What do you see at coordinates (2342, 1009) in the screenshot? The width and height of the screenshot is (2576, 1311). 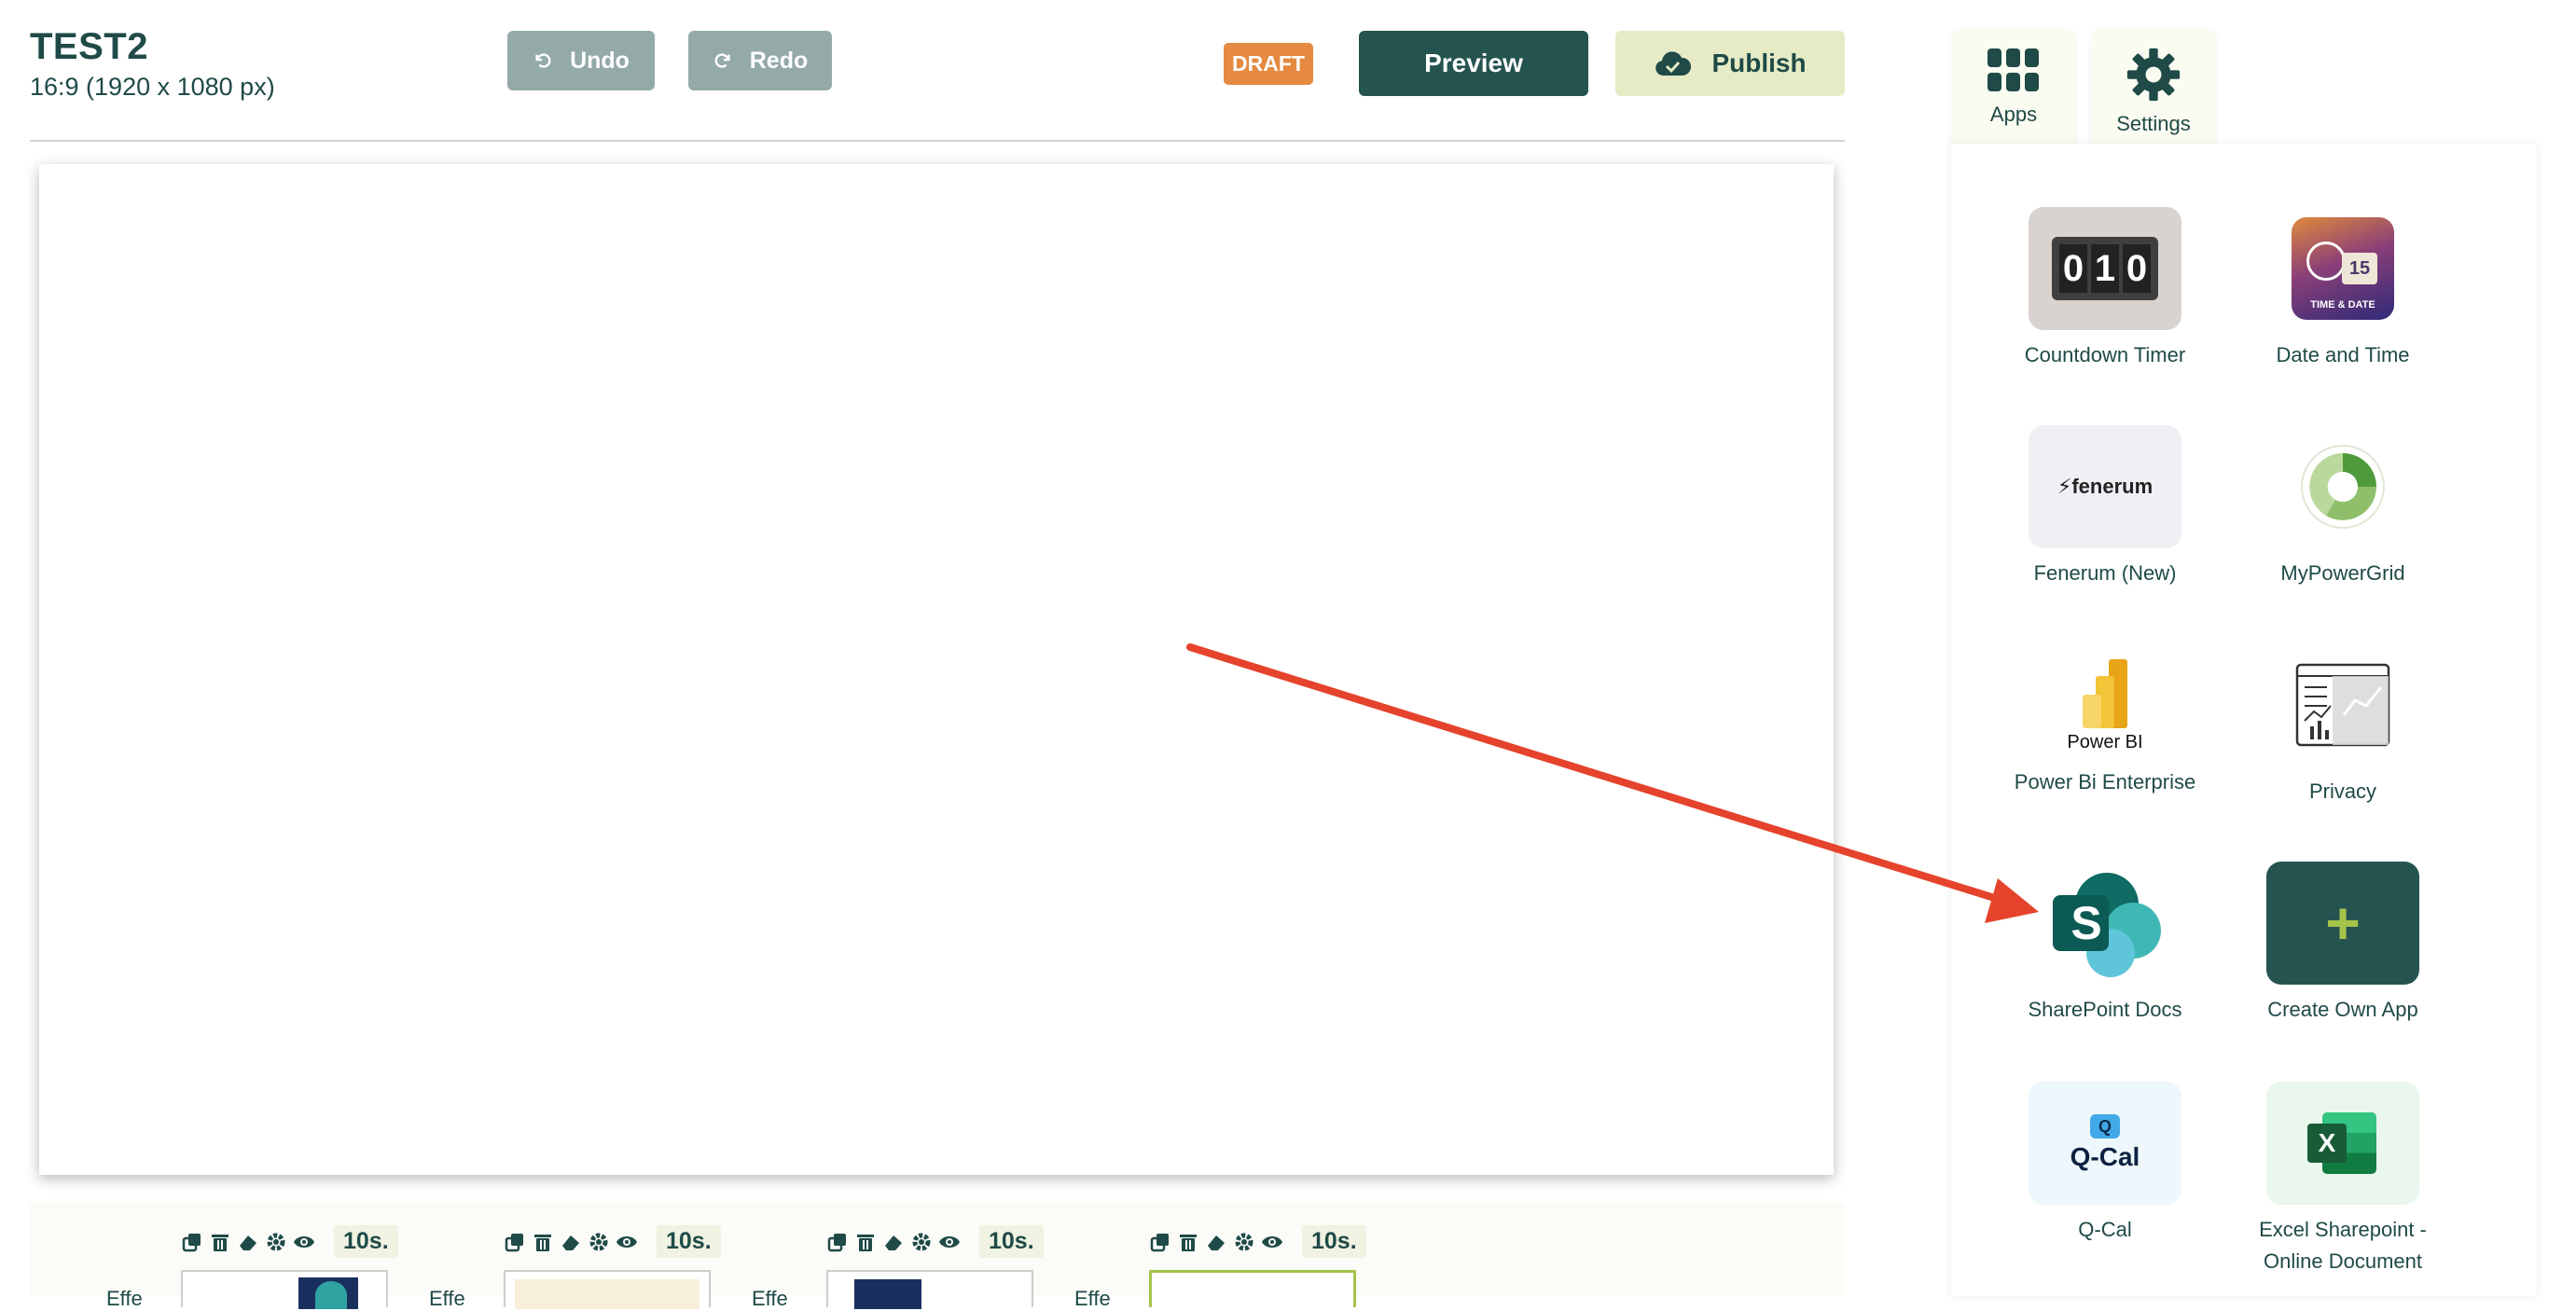 I see `app-label: Create Own App` at bounding box center [2342, 1009].